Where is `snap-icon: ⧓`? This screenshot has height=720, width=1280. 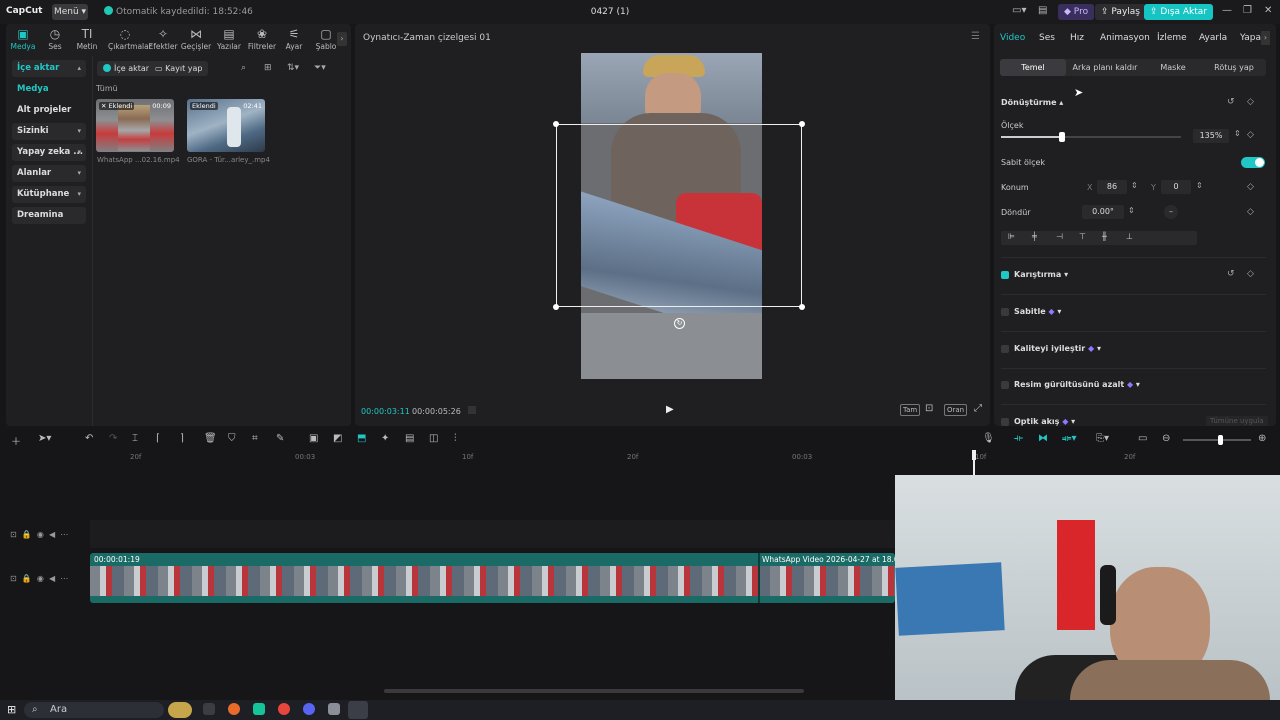
snap-icon: ⧓ is located at coordinates (1043, 438).